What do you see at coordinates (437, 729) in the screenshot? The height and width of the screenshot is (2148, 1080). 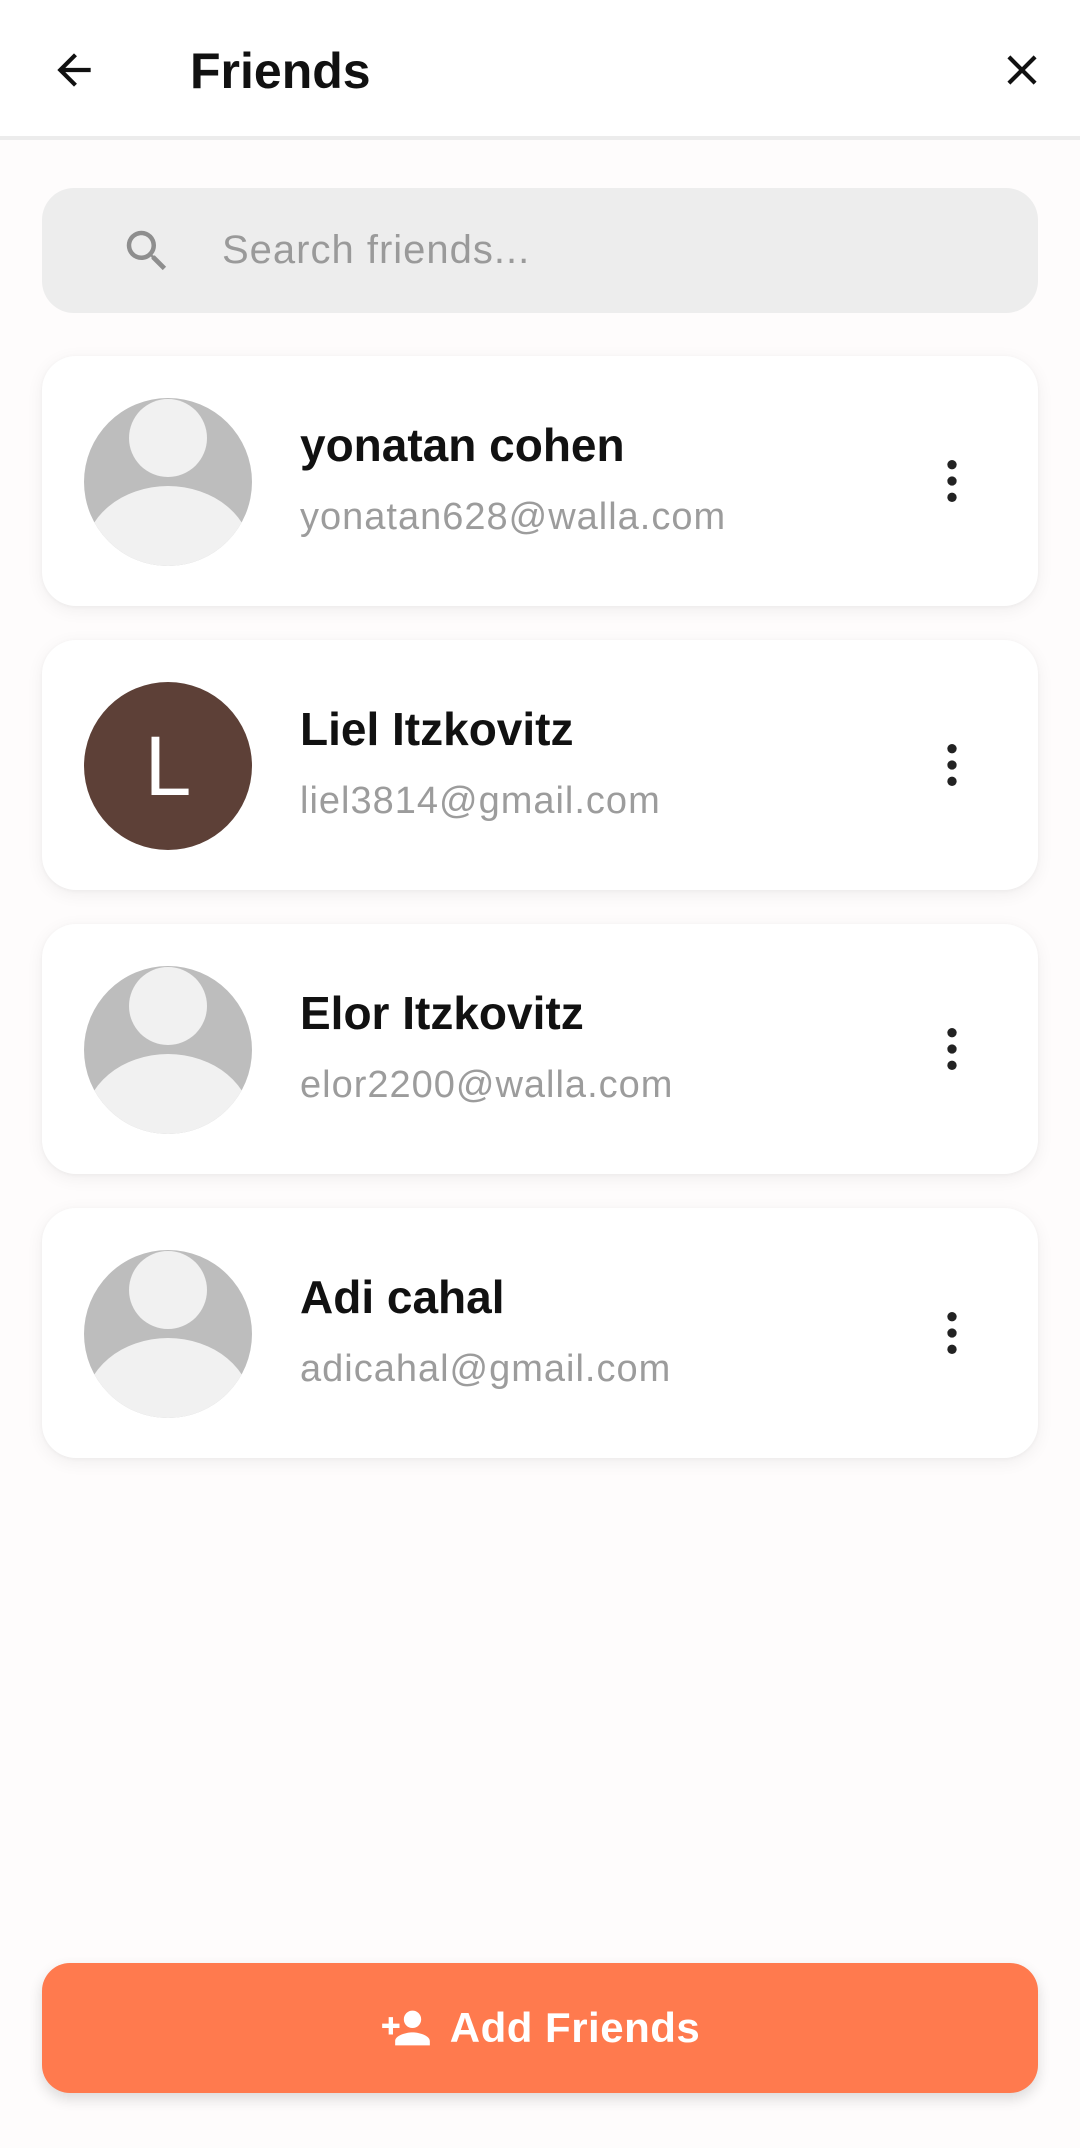 I see `friend-name: Liel Itzkovitz` at bounding box center [437, 729].